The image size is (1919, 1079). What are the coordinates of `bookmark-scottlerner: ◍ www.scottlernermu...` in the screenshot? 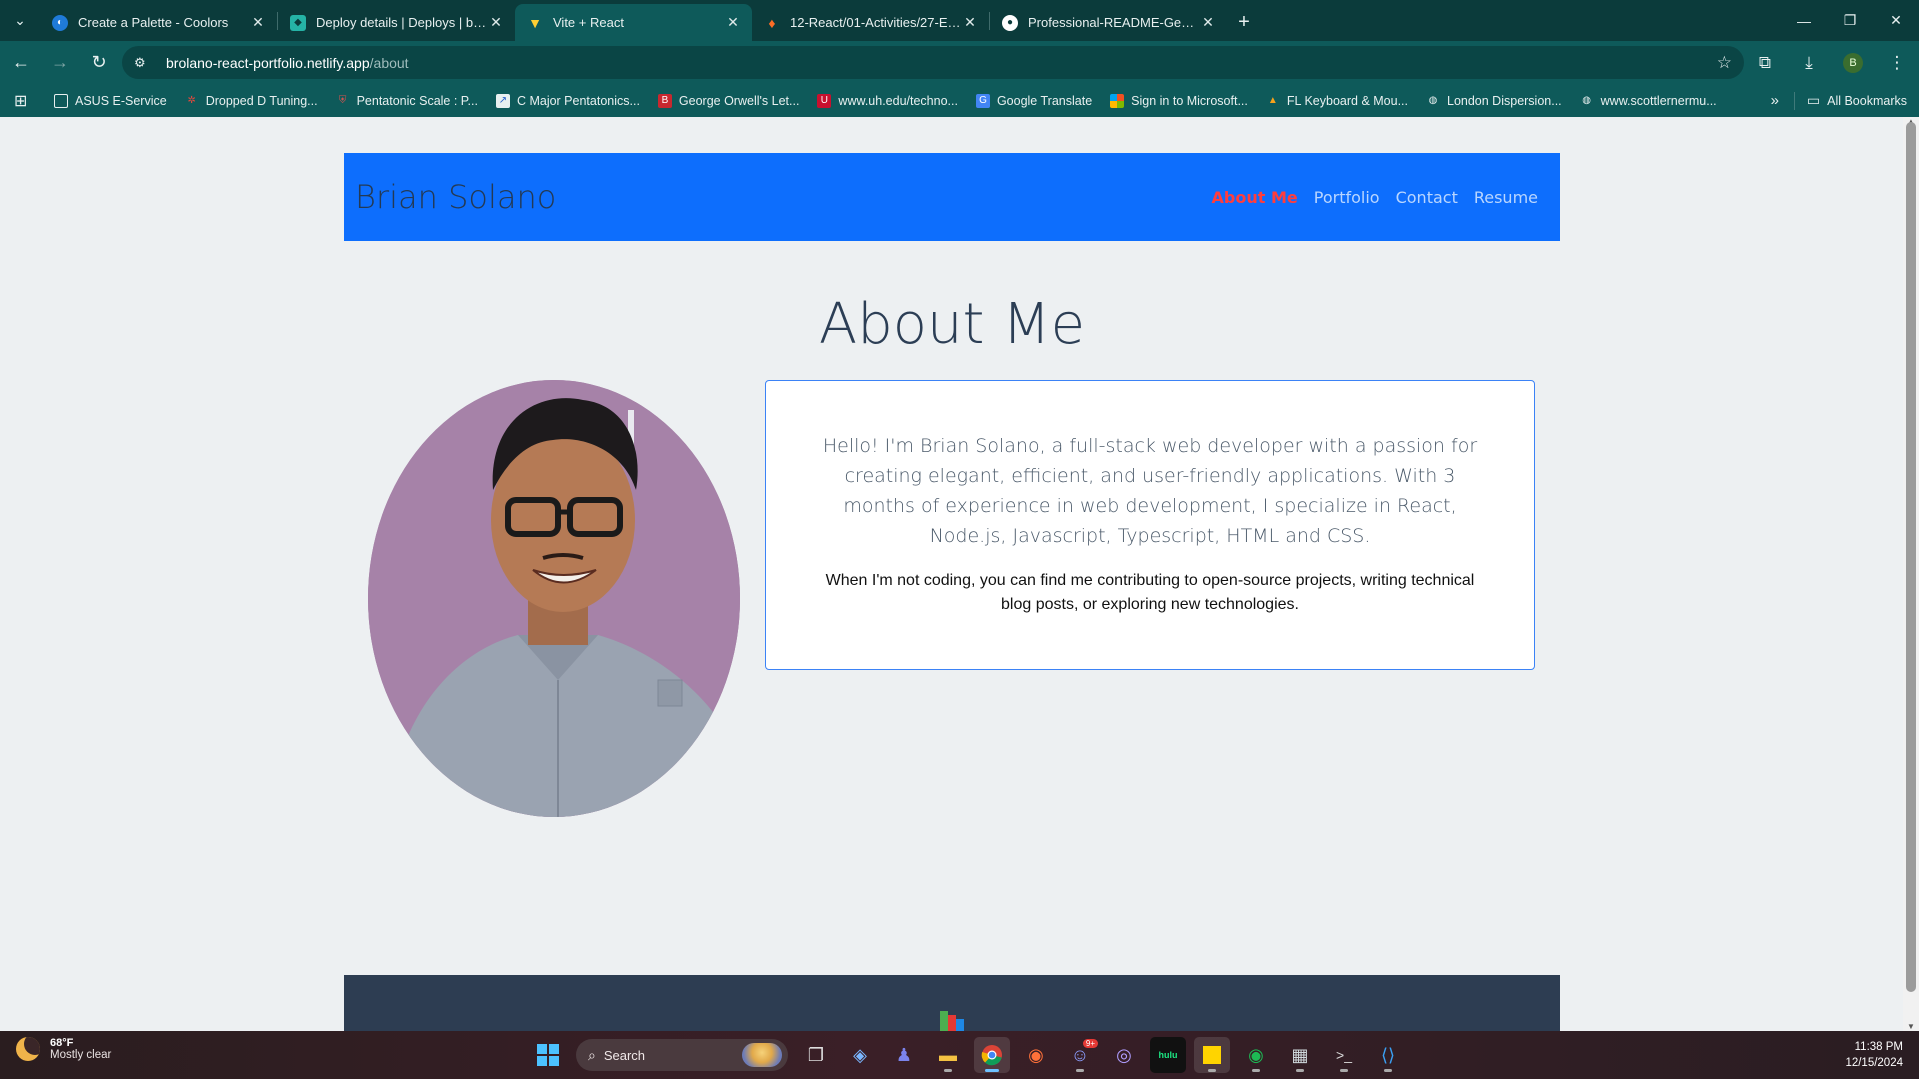 It's located at (1648, 100).